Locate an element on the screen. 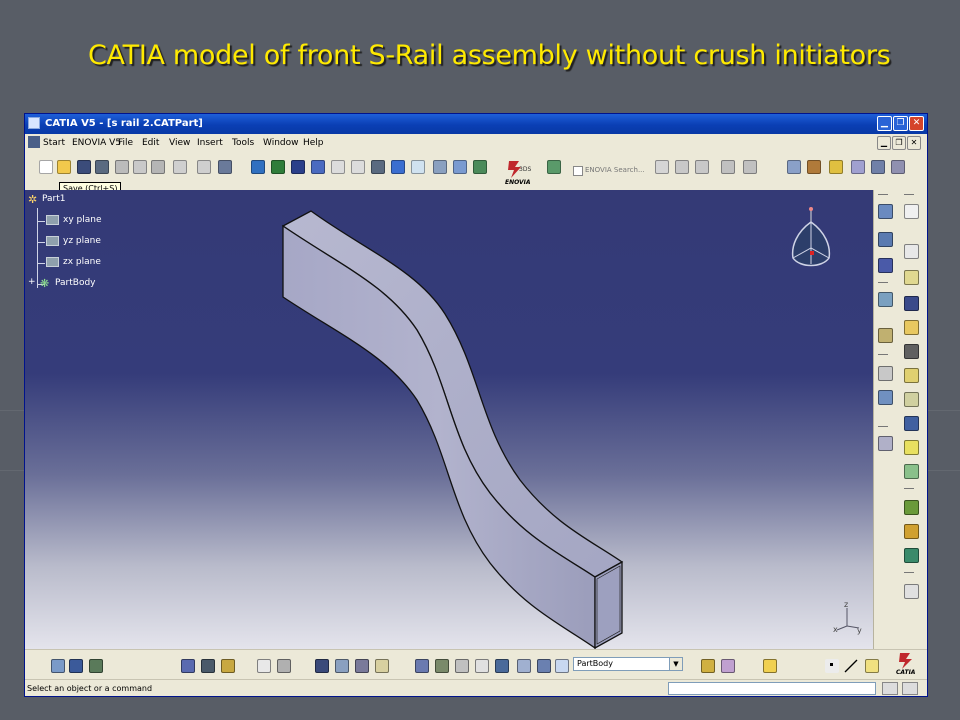 The width and height of the screenshot is (960, 720). shaft-icon is located at coordinates (911, 277).